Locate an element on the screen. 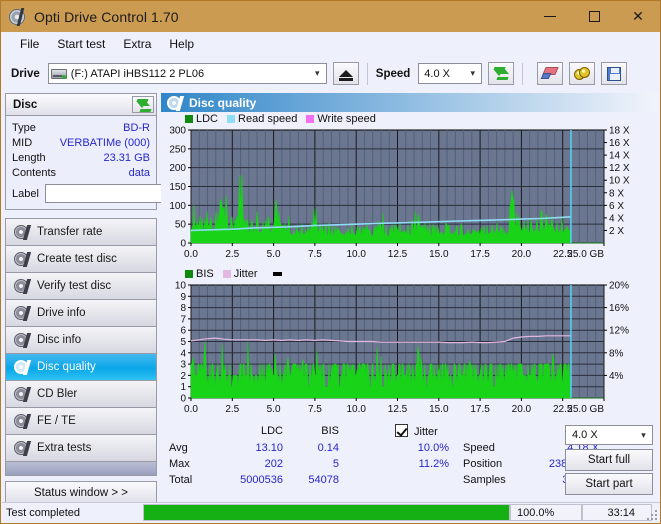 The image size is (661, 524). menu-item-start-test: Start test is located at coordinates (81, 44).